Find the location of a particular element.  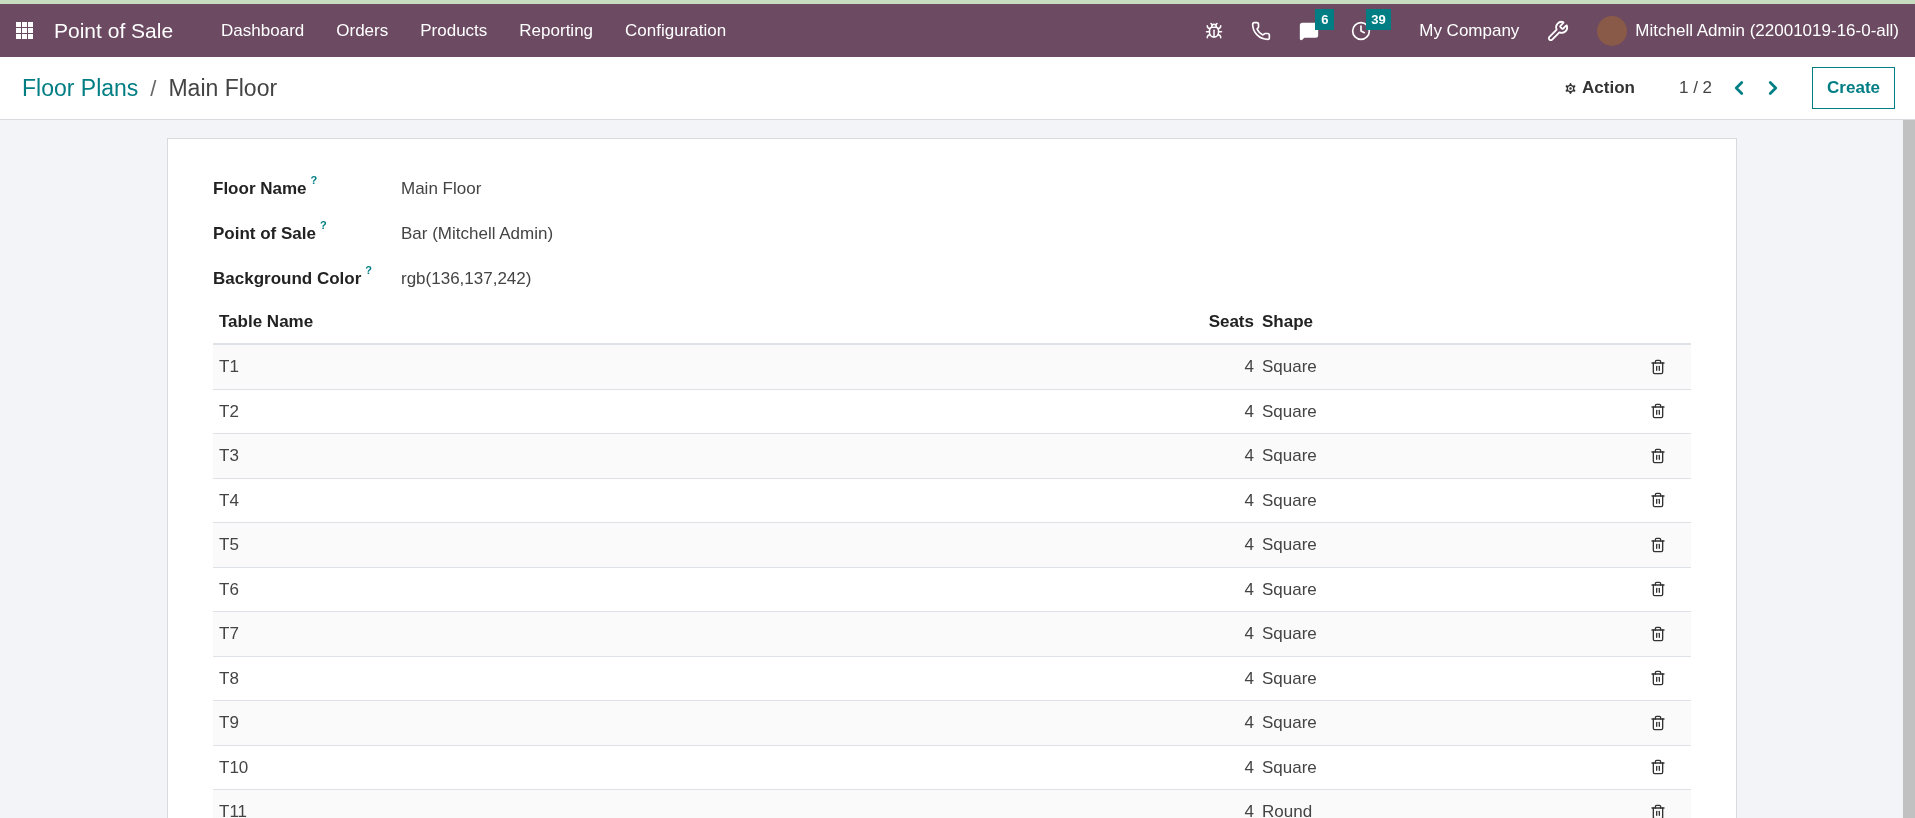

menu-item: Configuration is located at coordinates (676, 30).